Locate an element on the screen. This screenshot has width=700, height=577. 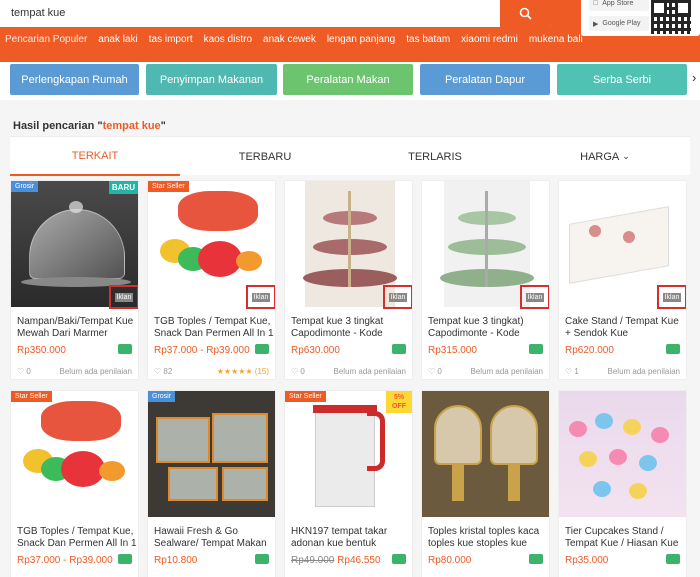
popular-link: tas import is located at coordinates (171, 39).